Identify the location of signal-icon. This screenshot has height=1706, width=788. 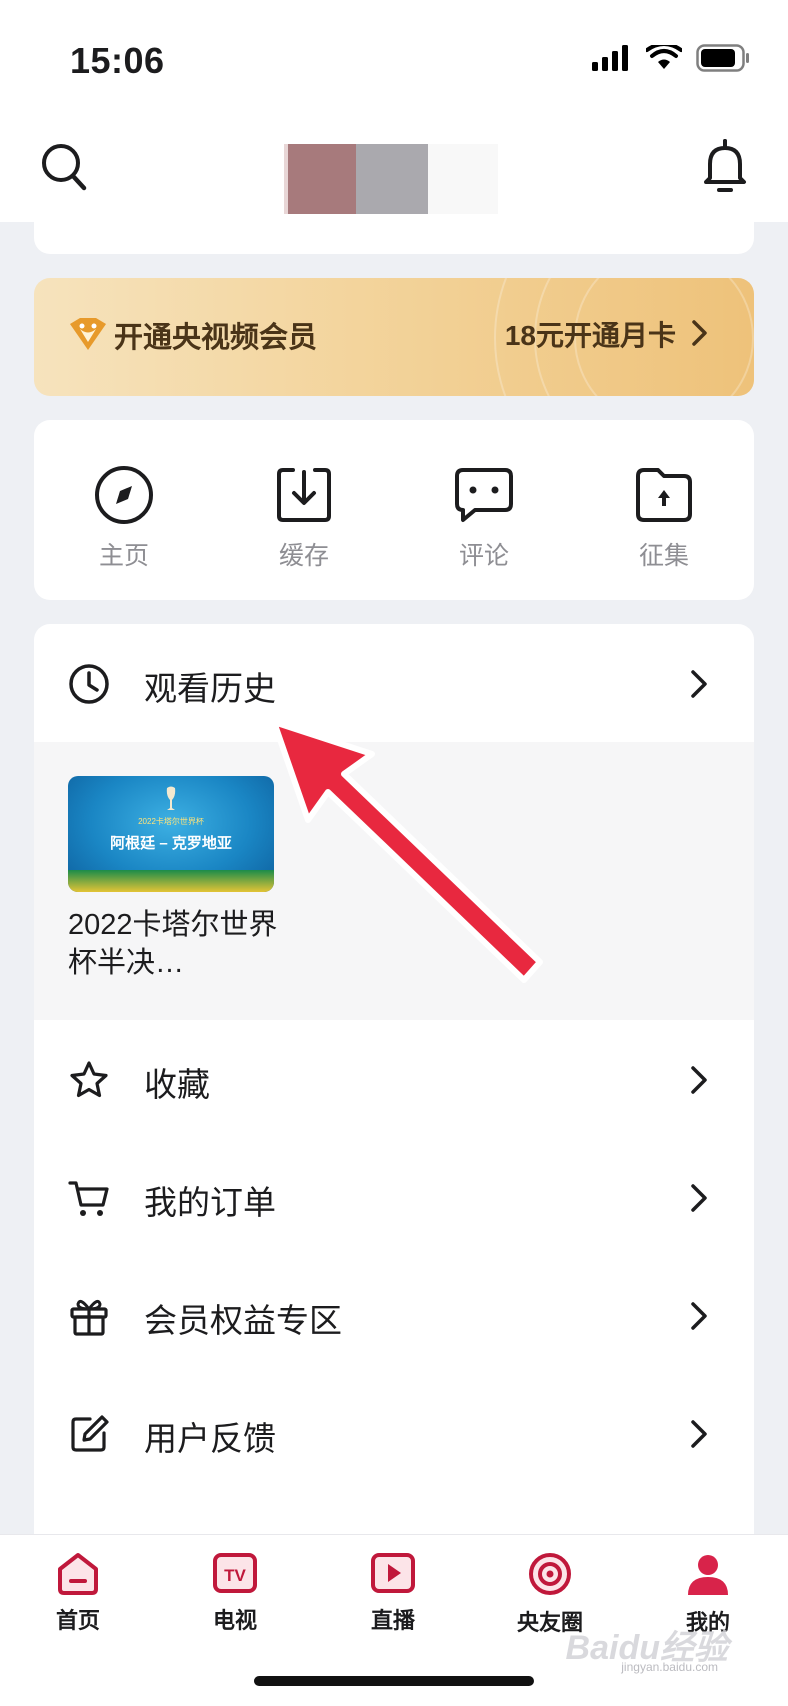
(610, 58).